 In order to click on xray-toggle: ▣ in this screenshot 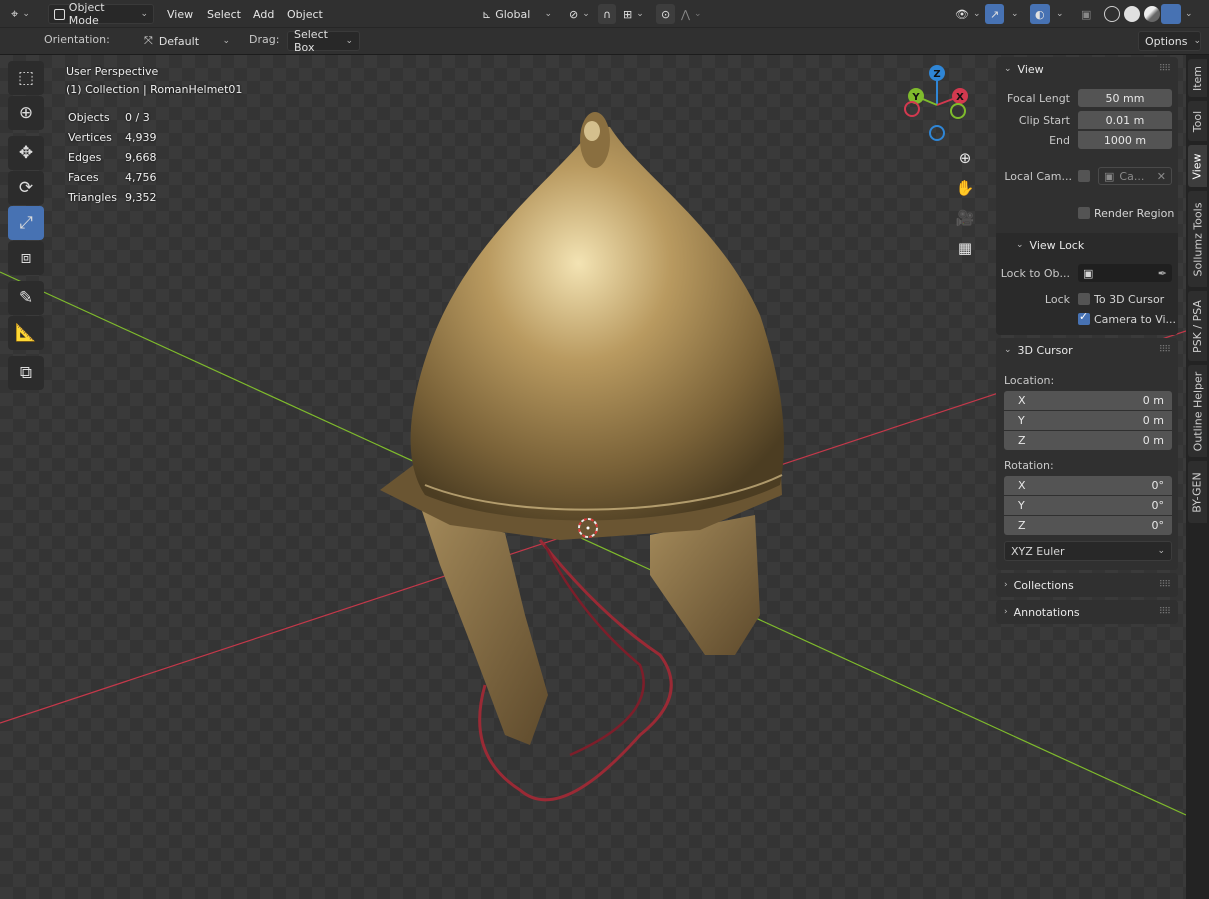, I will do `click(1086, 14)`.